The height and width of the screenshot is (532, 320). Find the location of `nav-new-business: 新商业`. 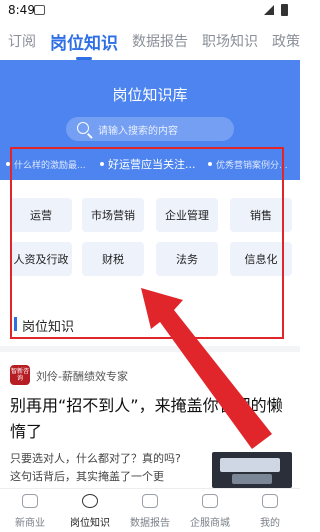

nav-new-business: 新商业 is located at coordinates (30, 510).